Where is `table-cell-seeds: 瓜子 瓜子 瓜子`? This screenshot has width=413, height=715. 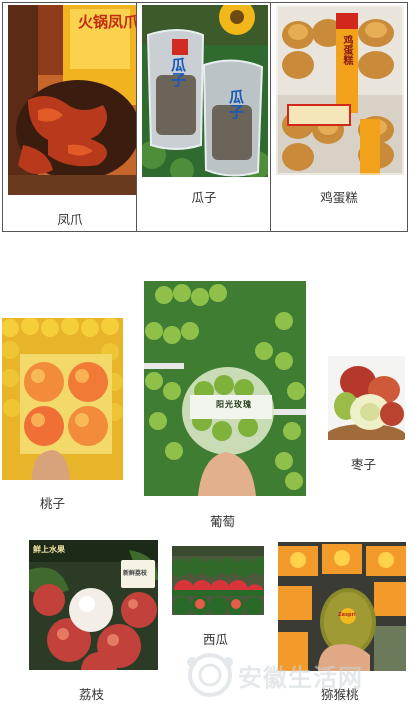 table-cell-seeds: 瓜子 瓜子 瓜子 is located at coordinates (204, 117).